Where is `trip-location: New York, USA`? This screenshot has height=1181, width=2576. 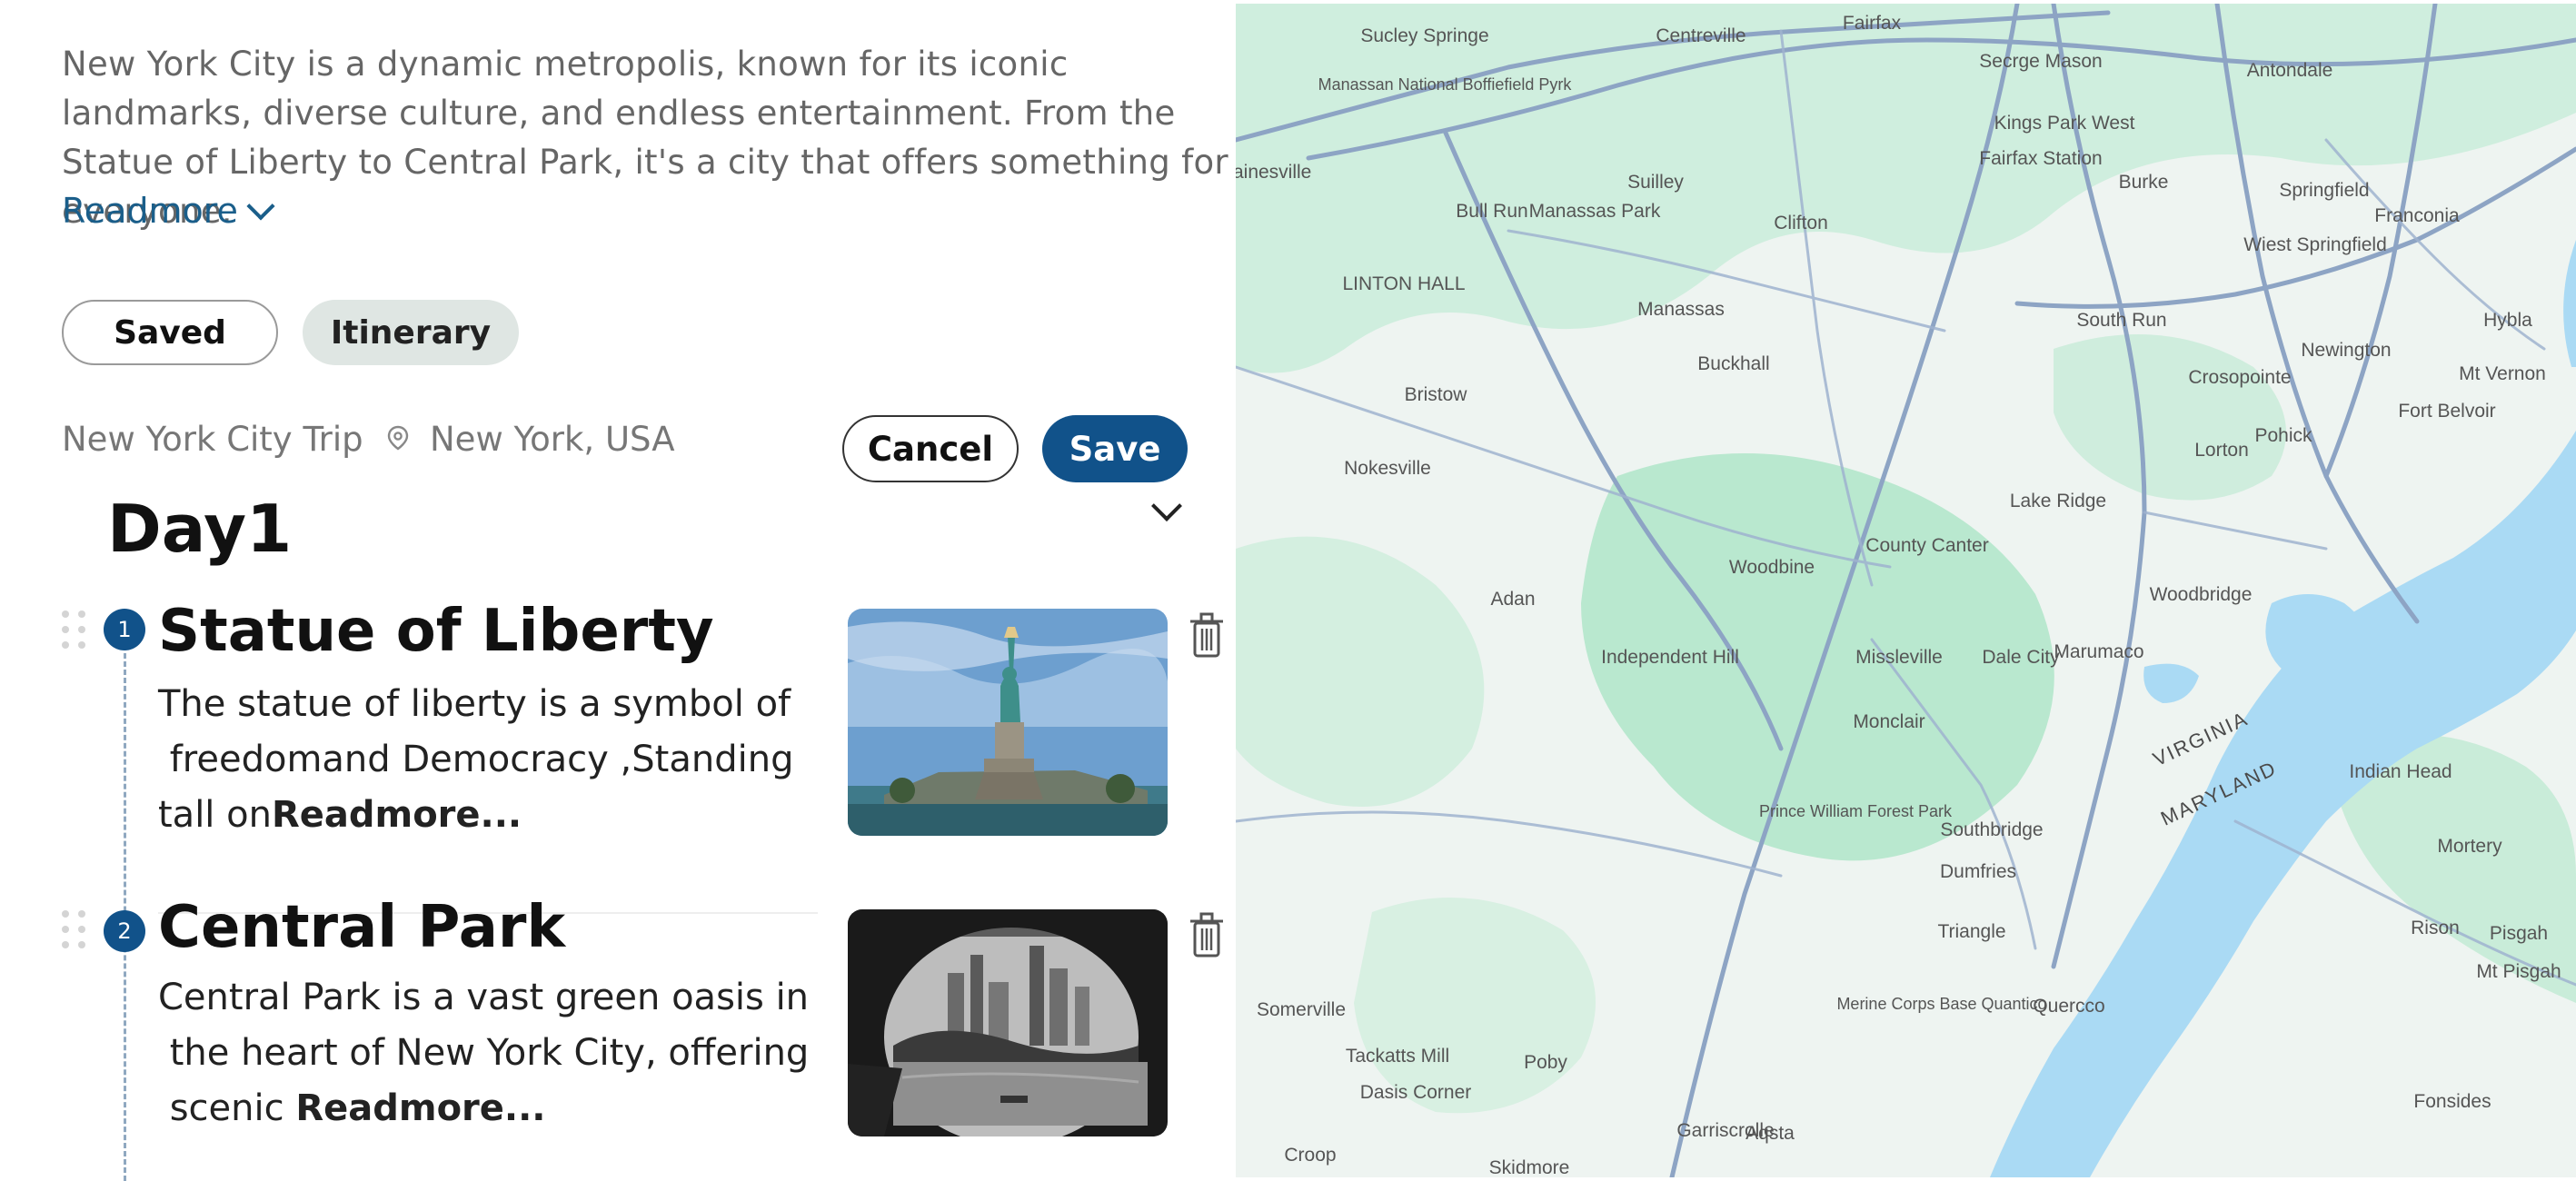 trip-location: New York, USA is located at coordinates (553, 439).